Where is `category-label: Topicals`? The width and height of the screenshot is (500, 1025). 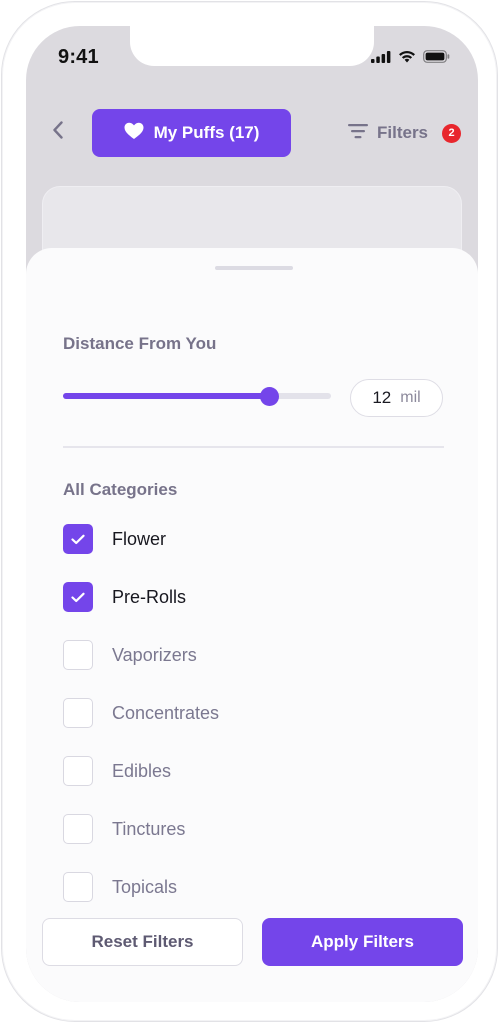 category-label: Topicals is located at coordinates (145, 886).